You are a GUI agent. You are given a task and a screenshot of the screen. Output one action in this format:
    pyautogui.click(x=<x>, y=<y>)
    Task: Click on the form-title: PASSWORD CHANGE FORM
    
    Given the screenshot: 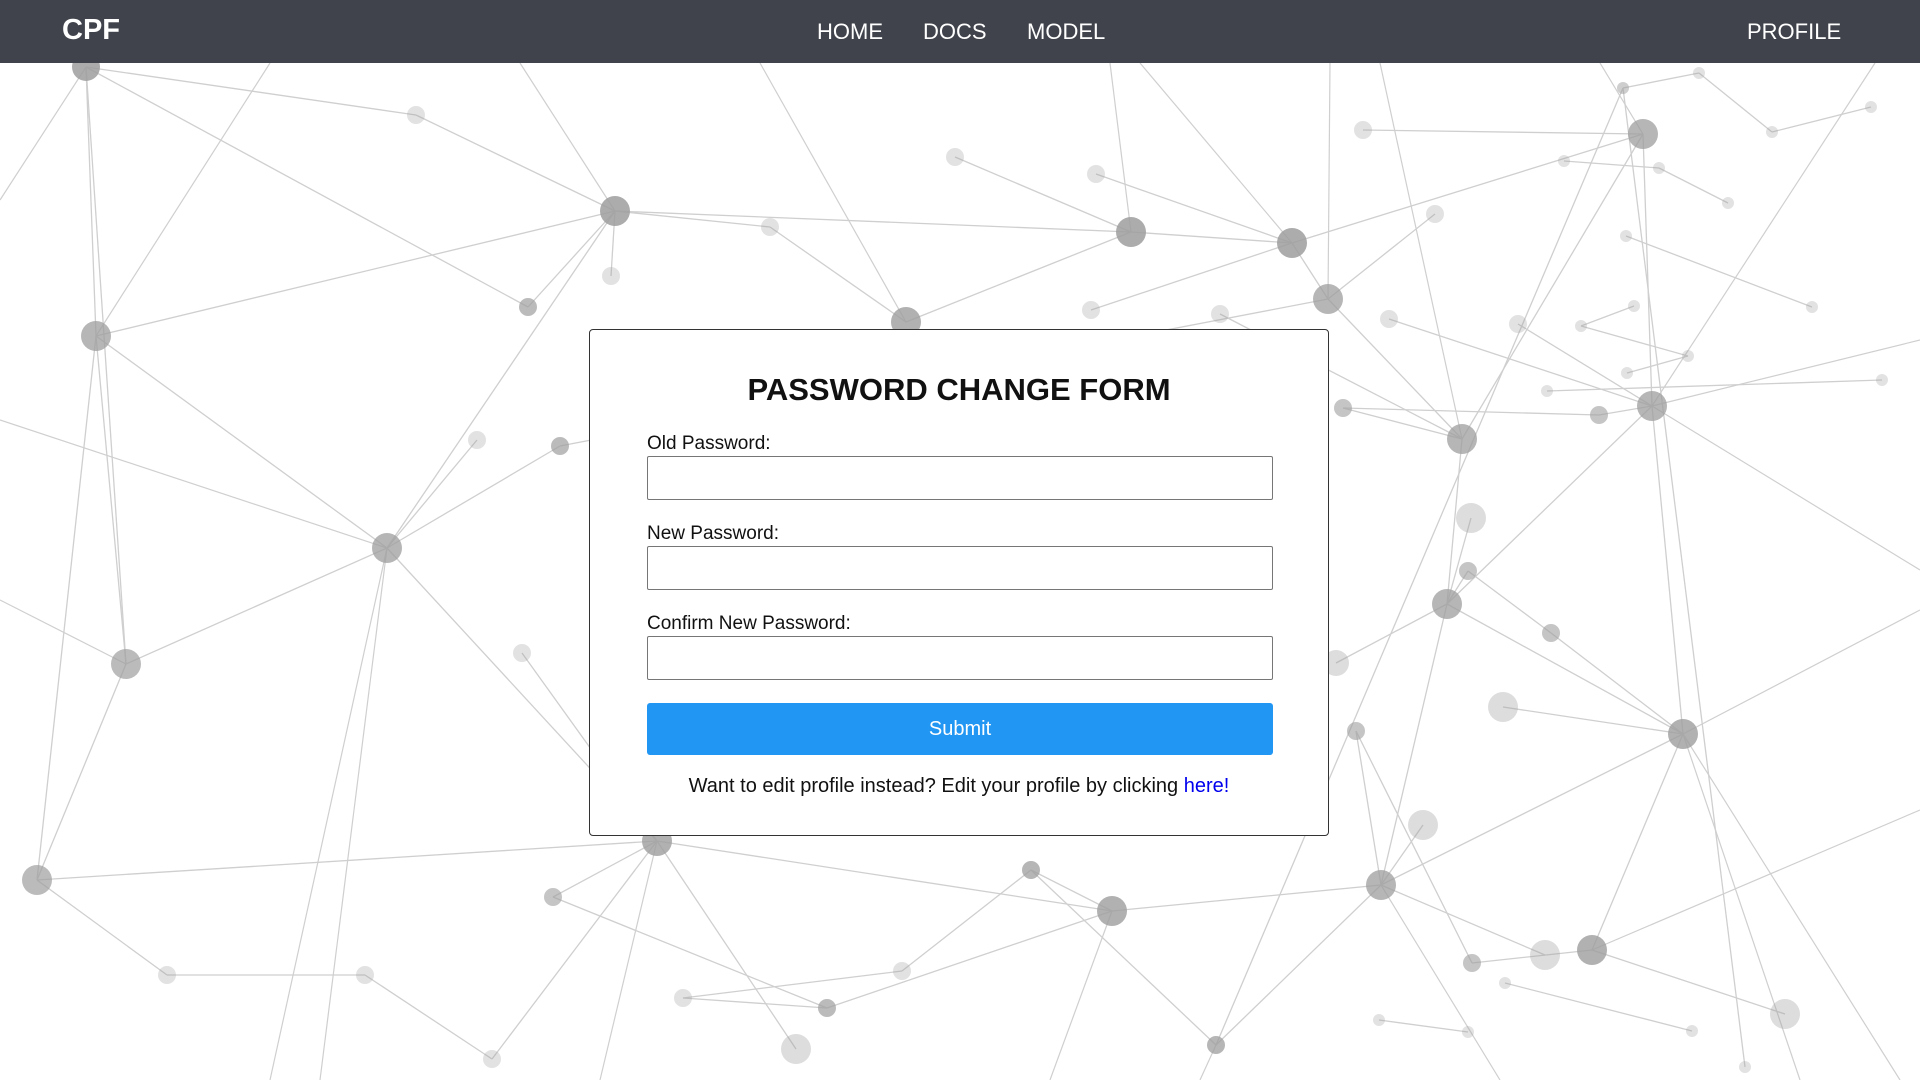 What is the action you would take?
    pyautogui.click(x=959, y=389)
    